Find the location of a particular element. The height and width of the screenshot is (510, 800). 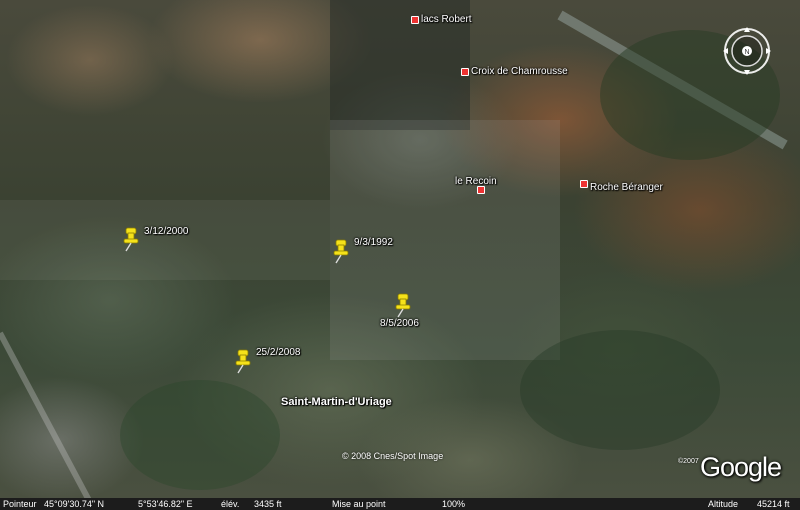

elevation-value: 3435 ft is located at coordinates (268, 504).